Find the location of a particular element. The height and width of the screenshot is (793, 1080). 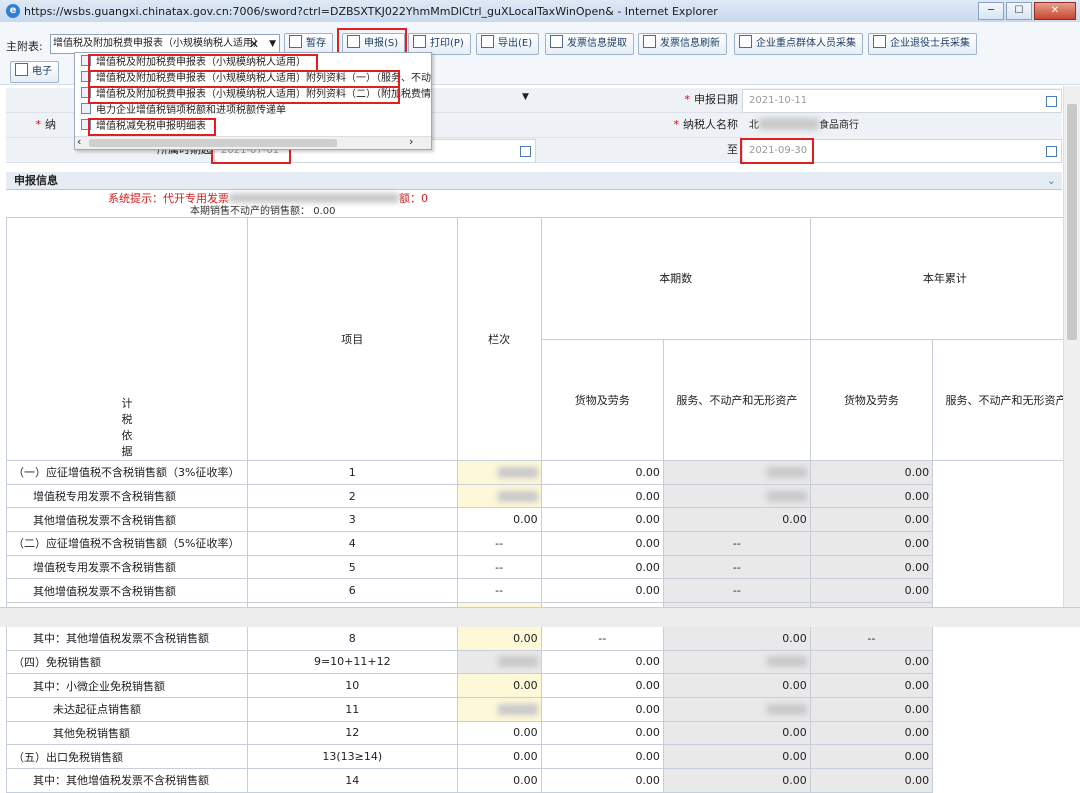

declare-date-label: * 申报日期 is located at coordinates (711, 99).